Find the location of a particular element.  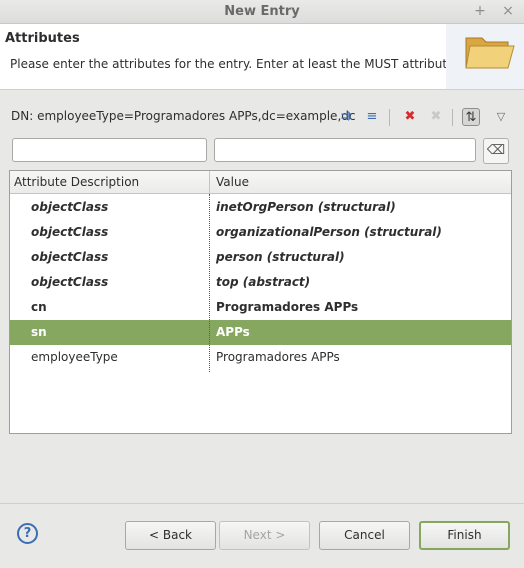

finish-button: Finish is located at coordinates (464, 535).